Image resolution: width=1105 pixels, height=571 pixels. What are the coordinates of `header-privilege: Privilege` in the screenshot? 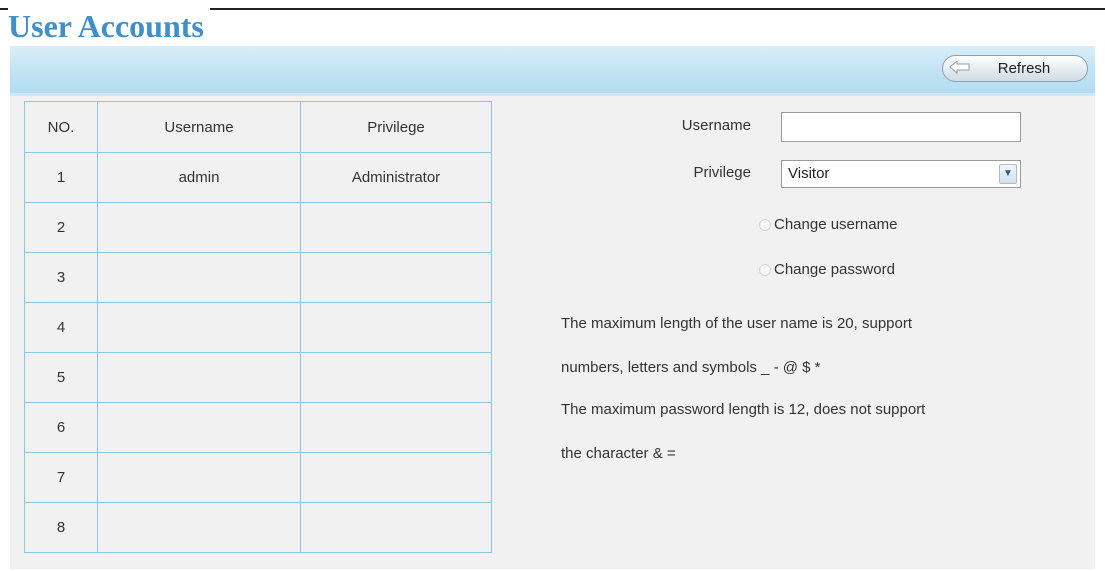 It's located at (396, 127).